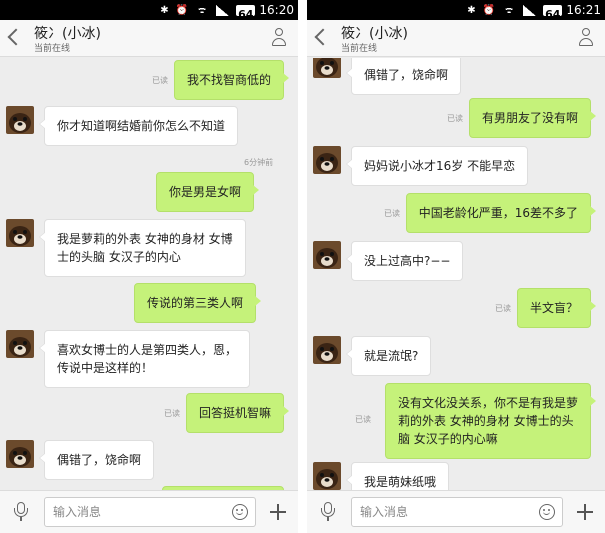 This screenshot has width=605, height=533. What do you see at coordinates (532, 118) in the screenshot?
I see `message-bubble-outgoing: 有男朋友了没有啊` at bounding box center [532, 118].